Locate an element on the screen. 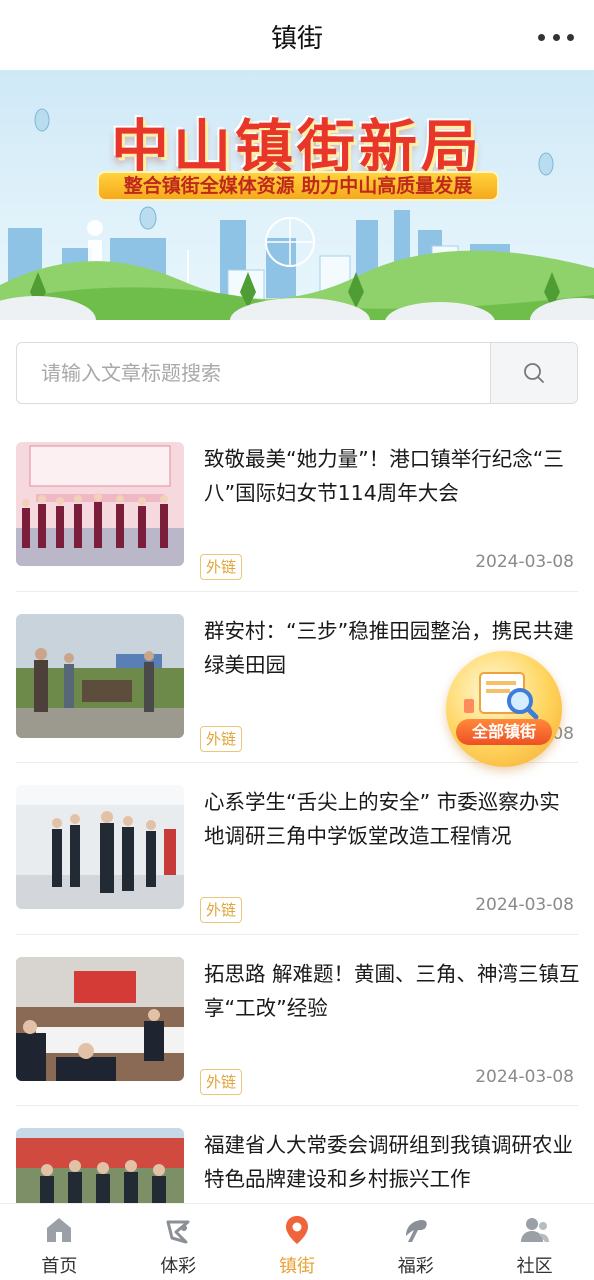 This screenshot has height=1280, width=594. tab-welfare-lottery: 福彩 is located at coordinates (415, 1242).